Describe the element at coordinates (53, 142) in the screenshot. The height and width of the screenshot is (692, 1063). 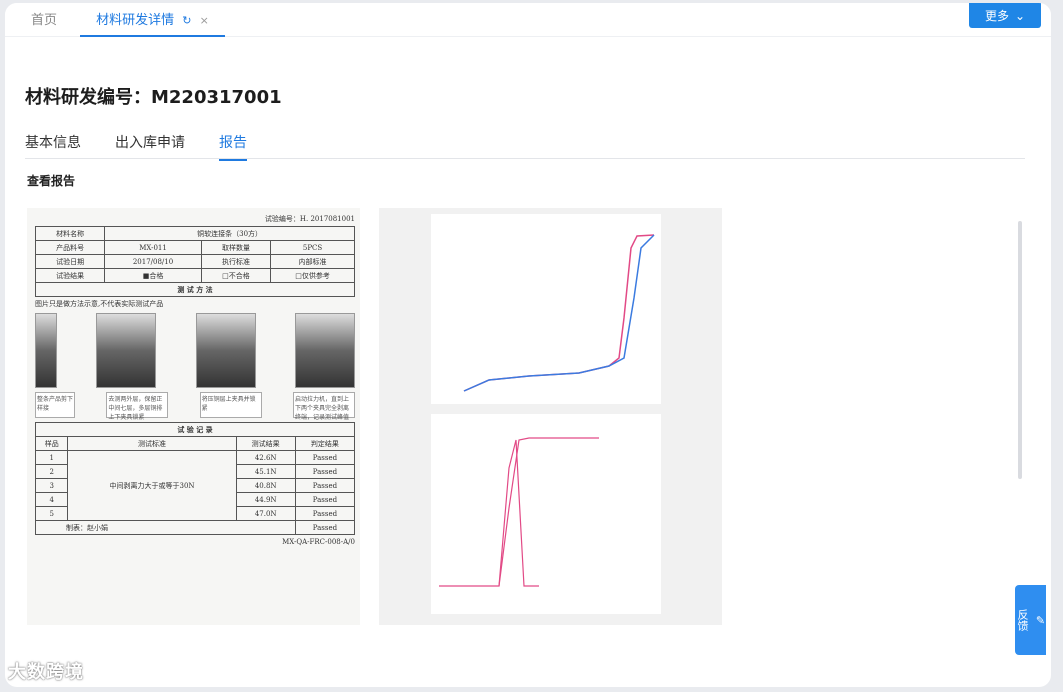
I see `tab-basic-info: 基本信息` at that location.